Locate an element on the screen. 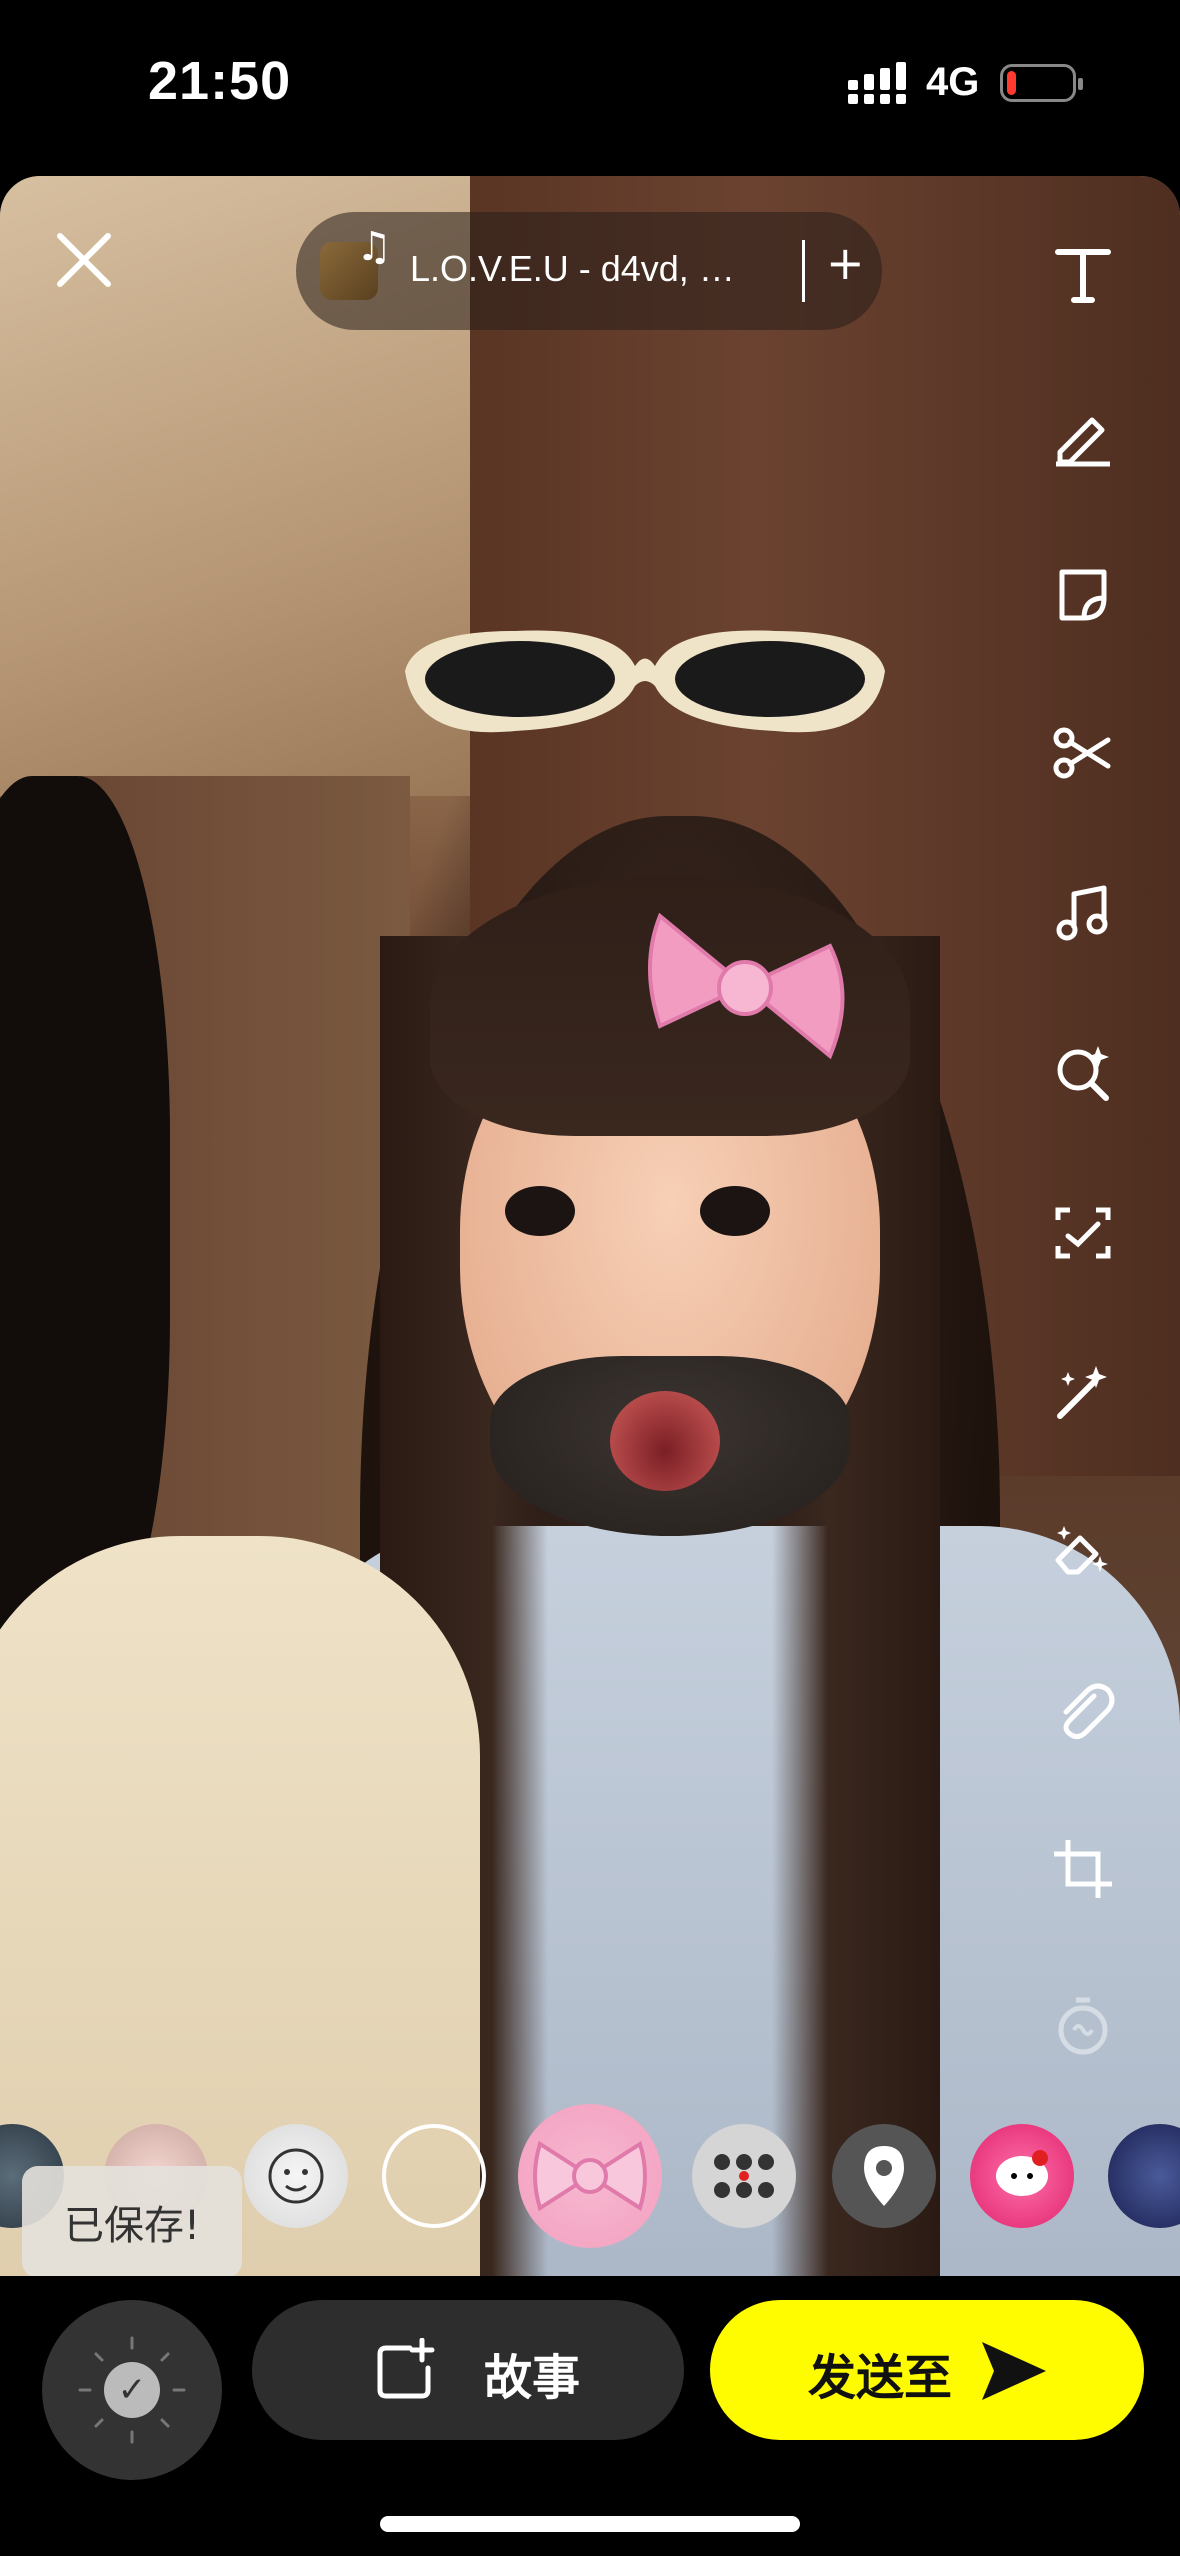 The height and width of the screenshot is (2556, 1180). send-to-label: 发送至 is located at coordinates (880, 2378).